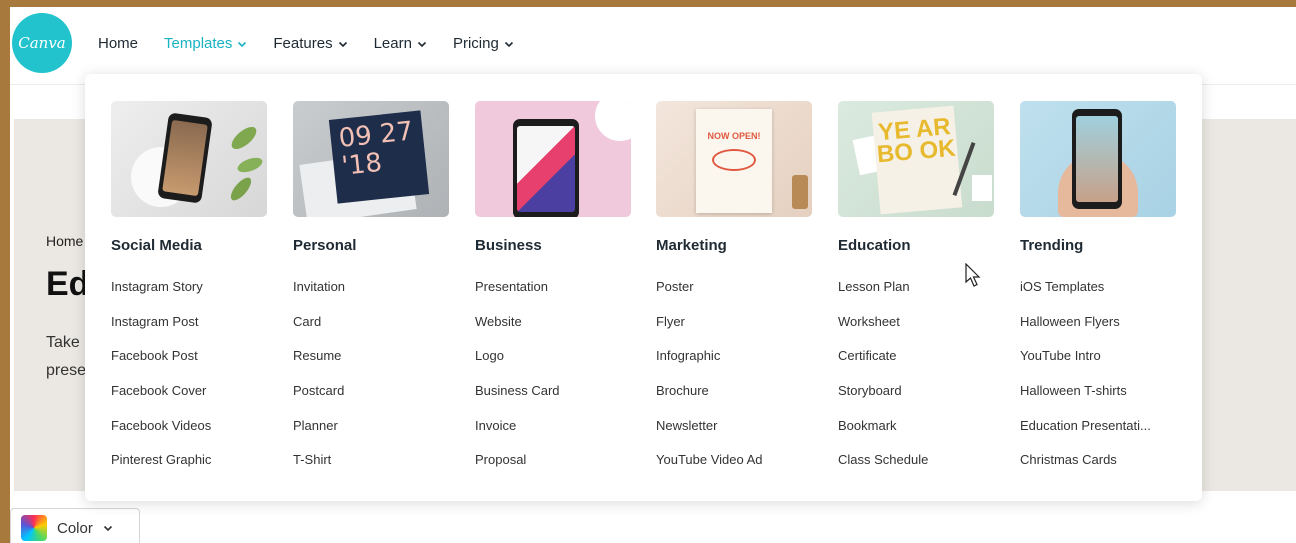 Image resolution: width=1296 pixels, height=543 pixels. What do you see at coordinates (189, 246) in the screenshot?
I see `column-title: Social Media` at bounding box center [189, 246].